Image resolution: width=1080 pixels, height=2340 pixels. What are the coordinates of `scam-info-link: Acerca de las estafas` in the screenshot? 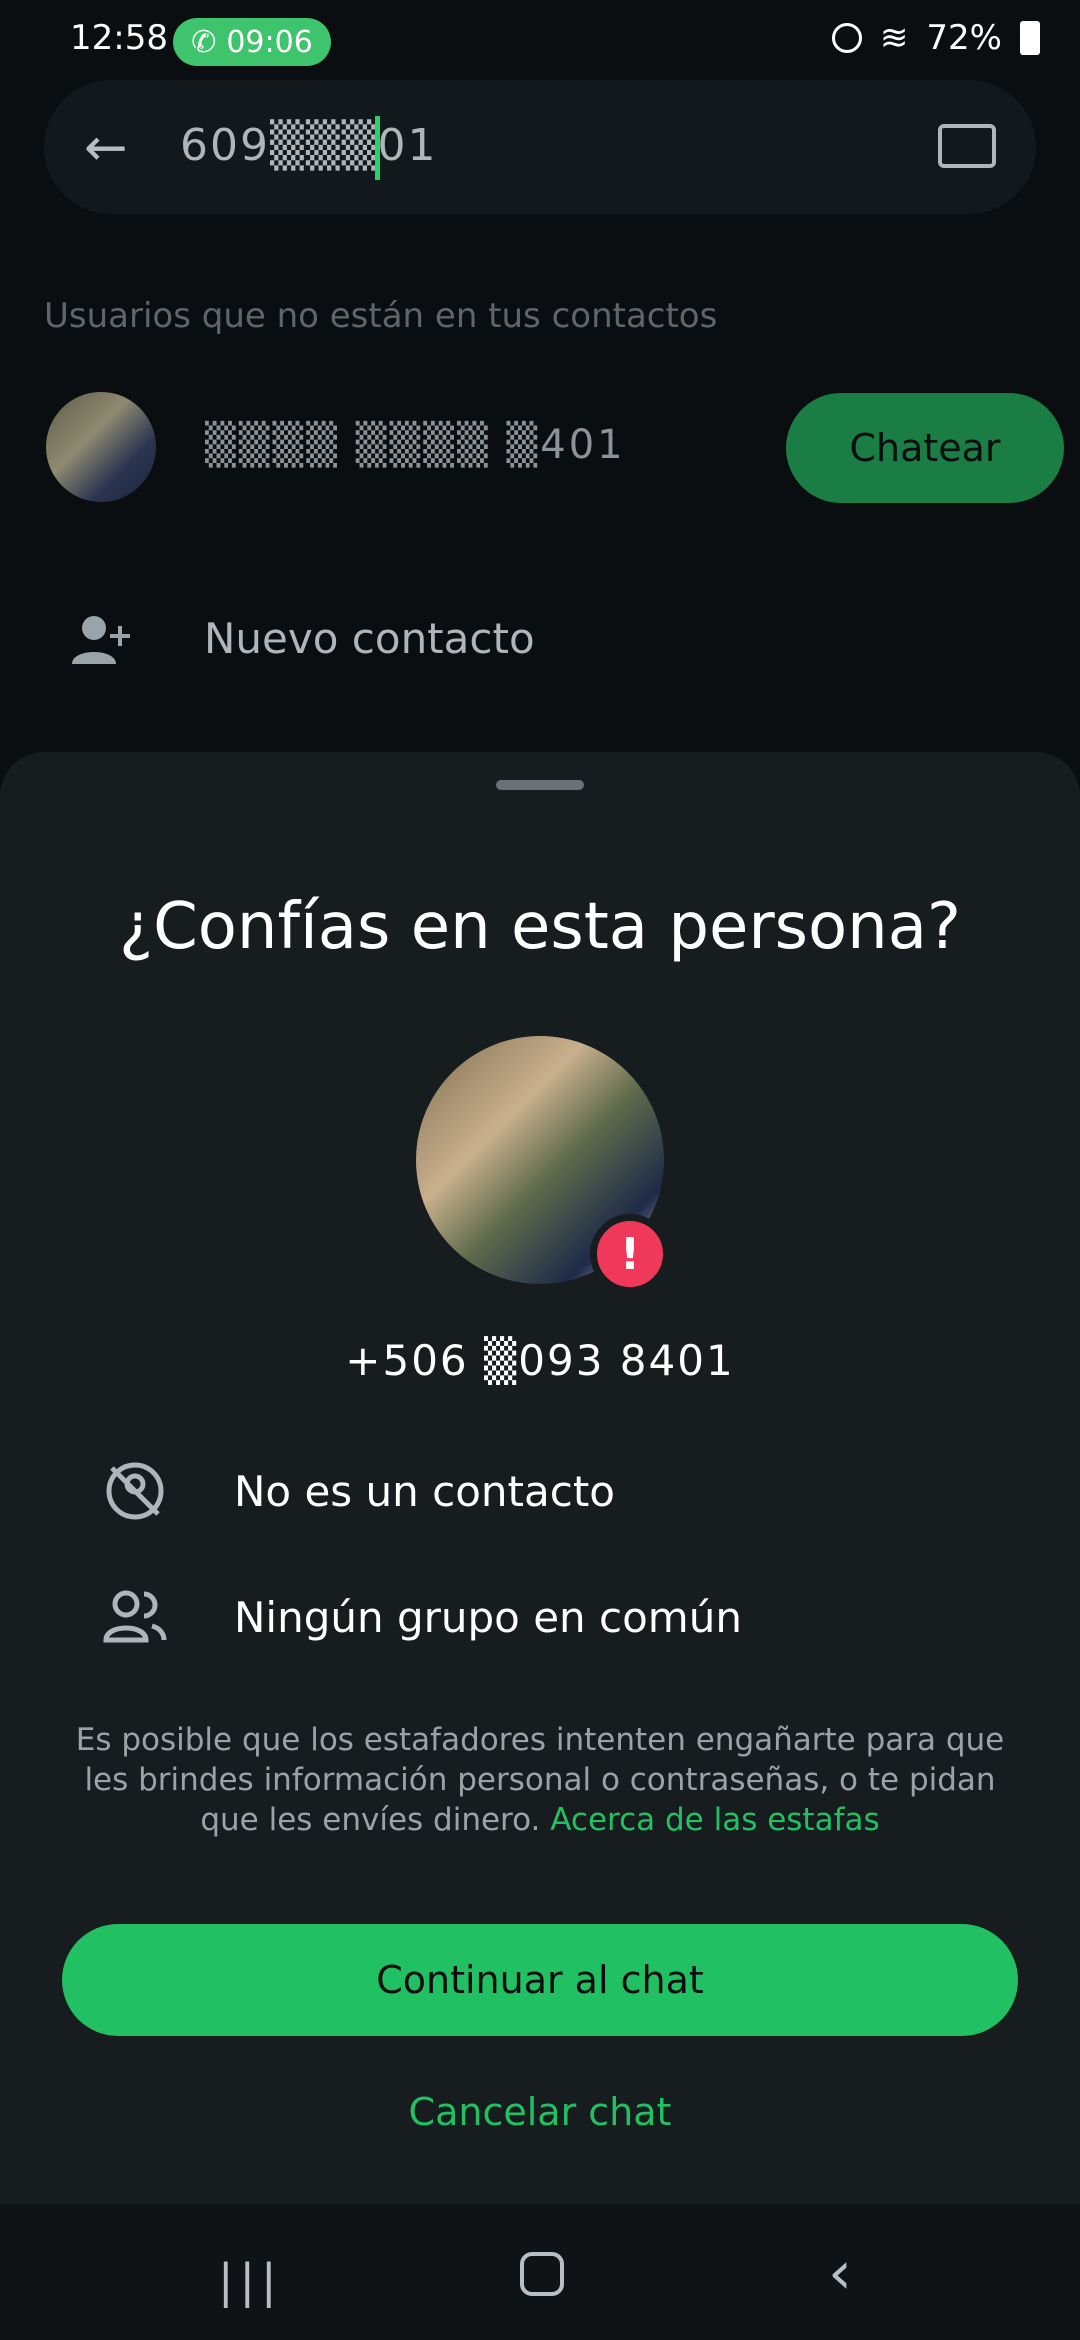 It's located at (714, 1820).